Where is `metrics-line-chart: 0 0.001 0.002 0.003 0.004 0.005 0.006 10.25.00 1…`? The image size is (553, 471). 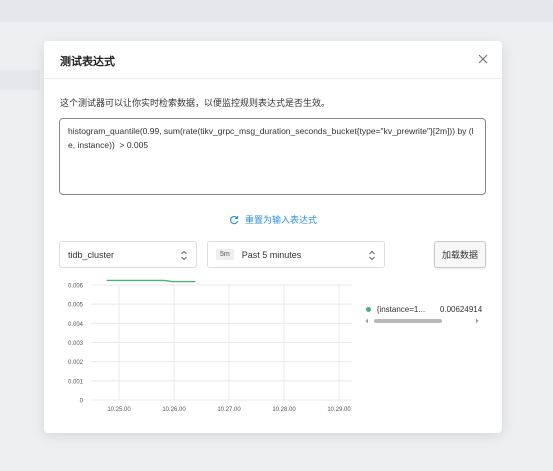 metrics-line-chart: 0 0.001 0.002 0.003 0.004 0.005 0.006 10.25.00 1… is located at coordinates (210, 346).